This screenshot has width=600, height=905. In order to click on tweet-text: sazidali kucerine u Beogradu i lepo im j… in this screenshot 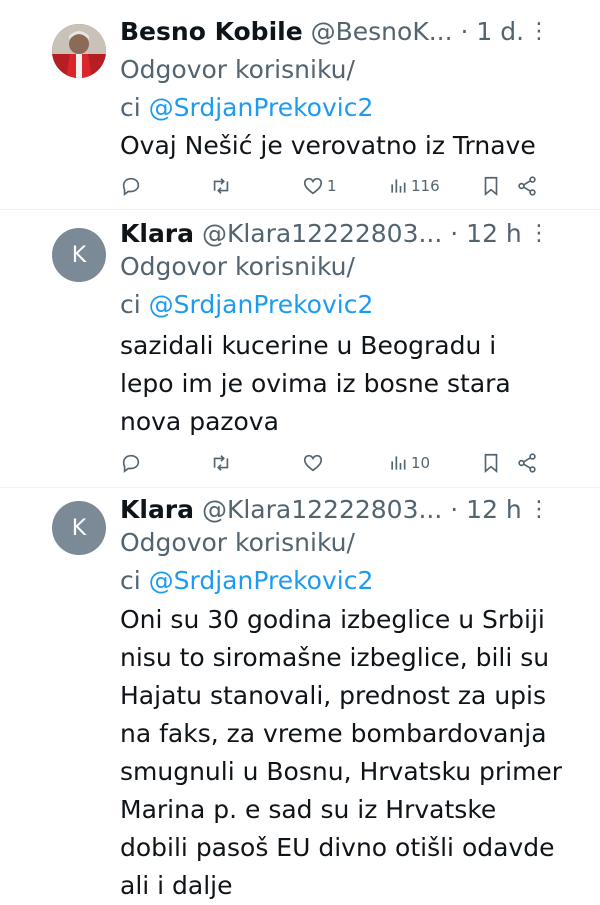, I will do `click(315, 383)`.